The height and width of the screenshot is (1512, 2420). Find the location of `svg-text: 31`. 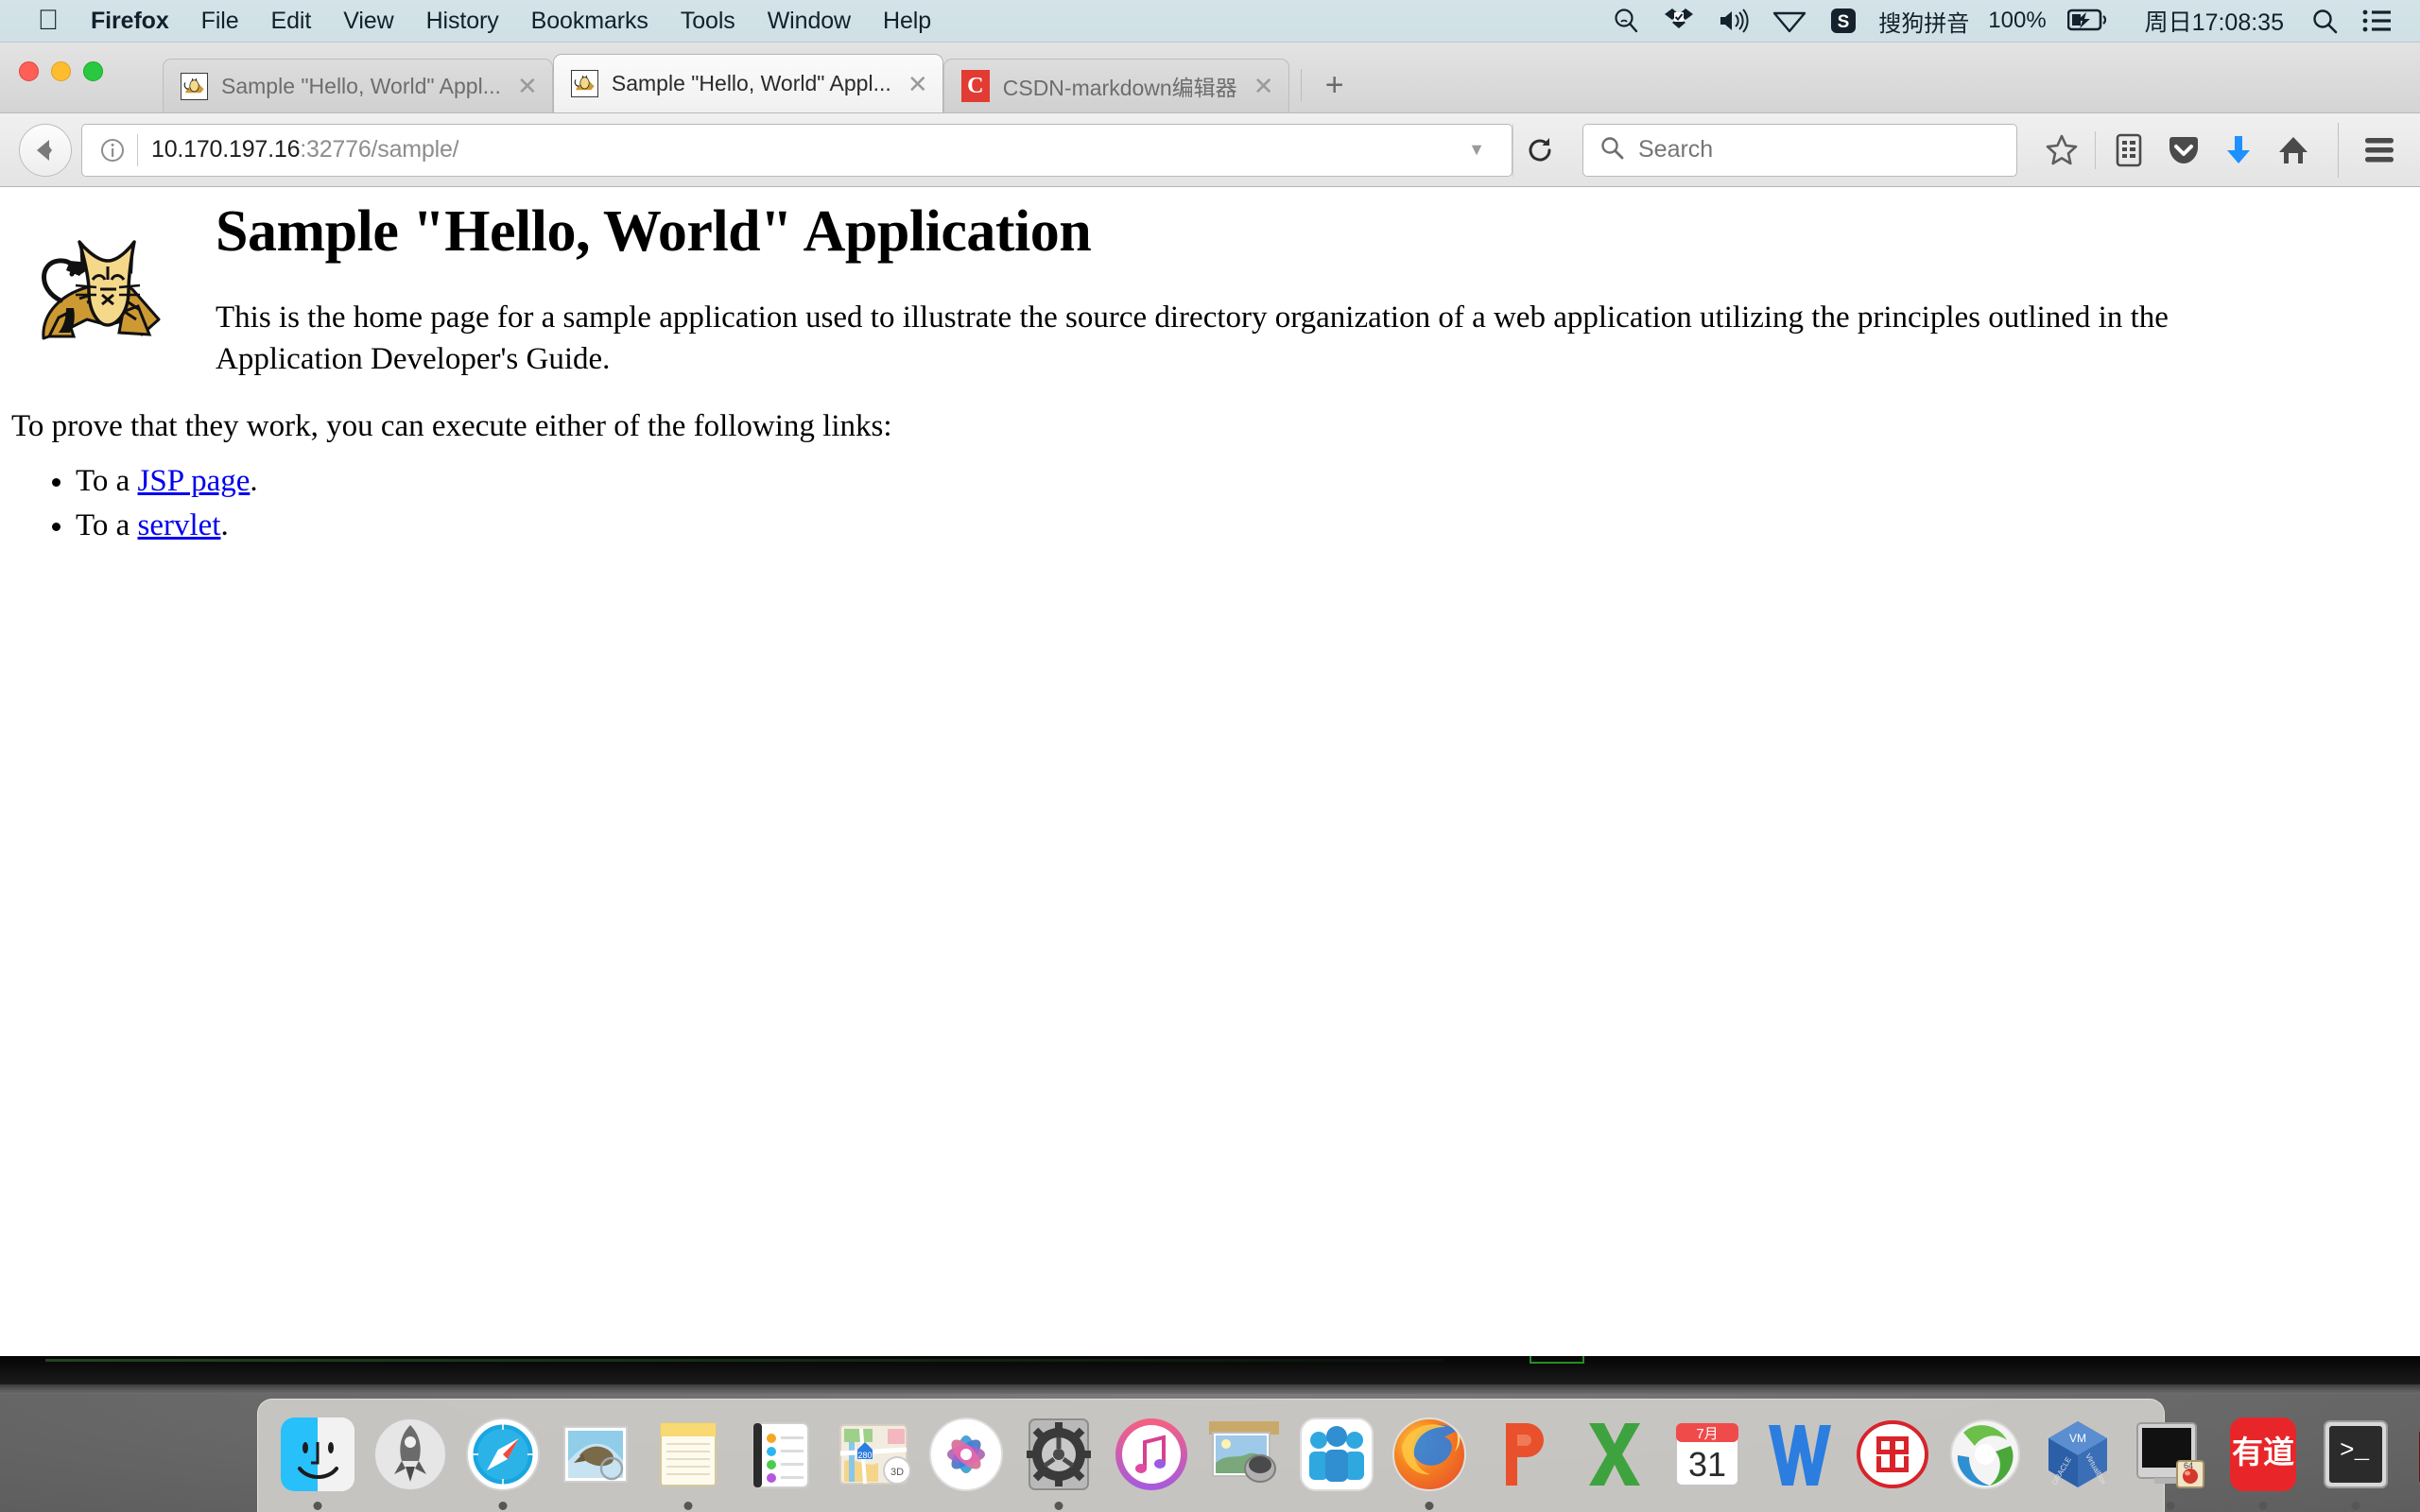

svg-text: 31 is located at coordinates (1707, 1464).